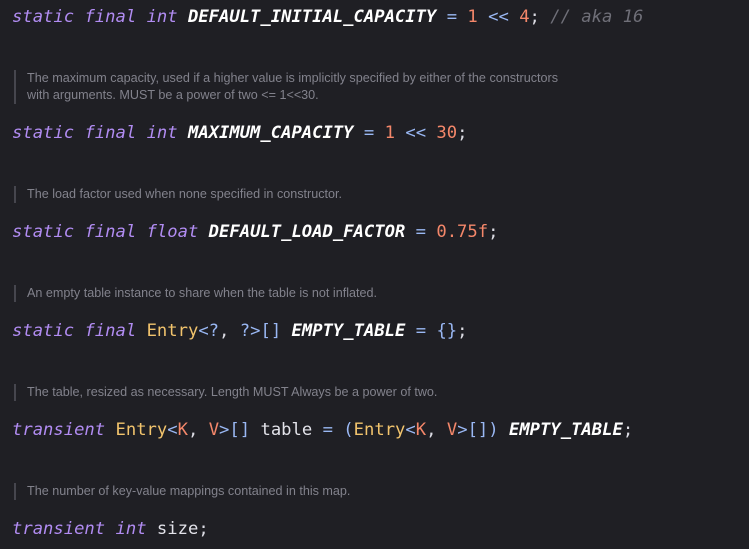 This screenshot has width=749, height=549. What do you see at coordinates (270, 133) in the screenshot?
I see `constant-name: MAXIMUM_CAPACITY` at bounding box center [270, 133].